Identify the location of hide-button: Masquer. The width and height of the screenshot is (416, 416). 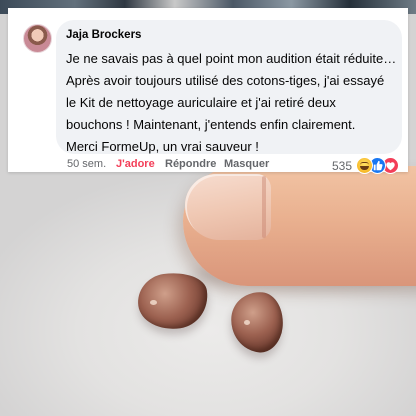
(246, 164).